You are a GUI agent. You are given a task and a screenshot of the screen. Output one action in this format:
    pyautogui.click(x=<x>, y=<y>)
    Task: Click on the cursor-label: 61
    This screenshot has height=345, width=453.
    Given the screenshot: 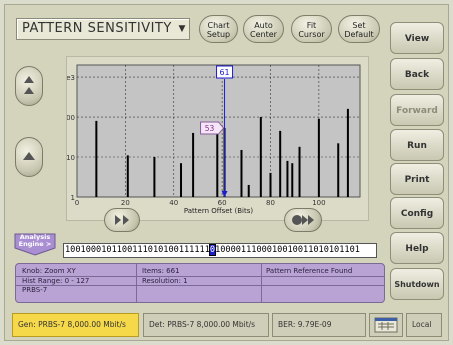 What is the action you would take?
    pyautogui.click(x=224, y=72)
    